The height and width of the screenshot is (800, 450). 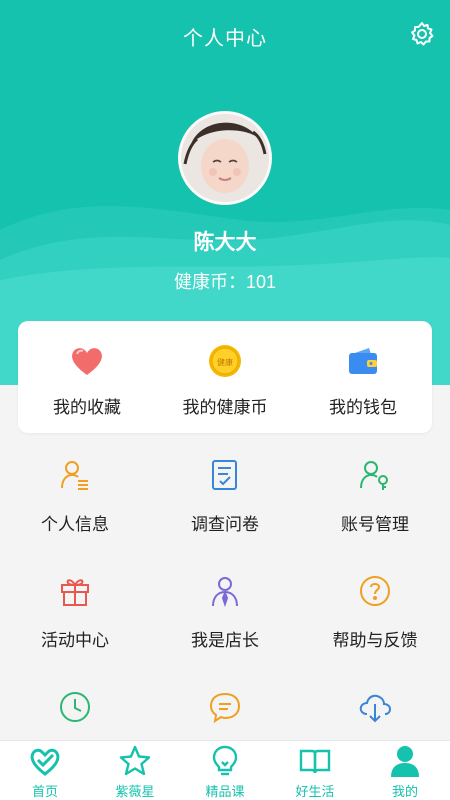 I want to click on gear-icon, so click(x=422, y=34).